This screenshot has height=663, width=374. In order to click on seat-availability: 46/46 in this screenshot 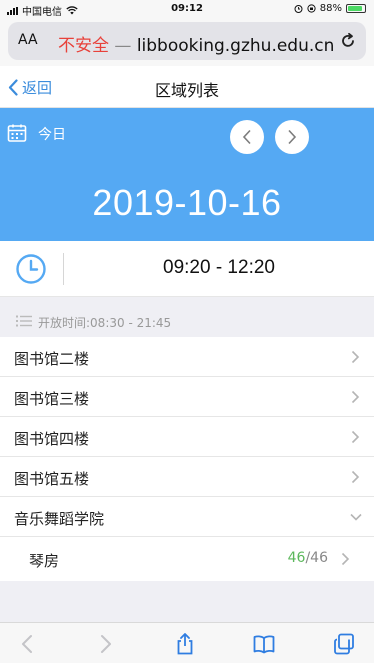, I will do `click(308, 558)`.